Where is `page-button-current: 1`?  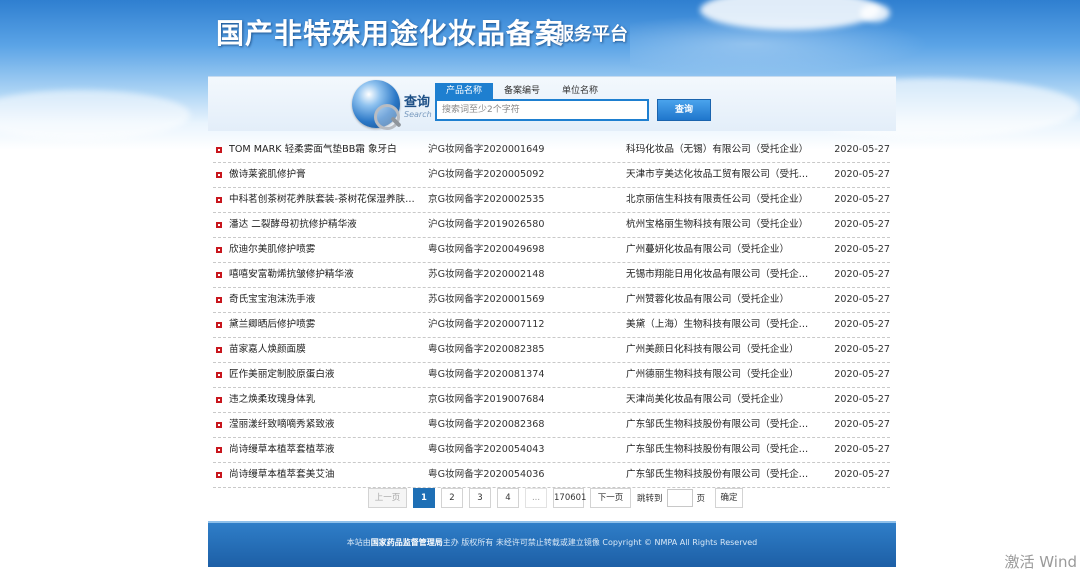 page-button-current: 1 is located at coordinates (424, 498).